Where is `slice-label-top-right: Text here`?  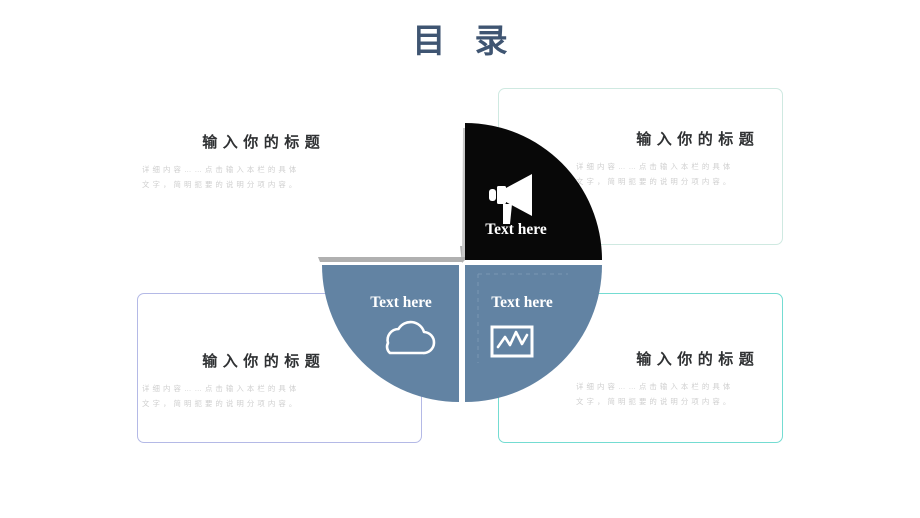 slice-label-top-right: Text here is located at coordinates (516, 229).